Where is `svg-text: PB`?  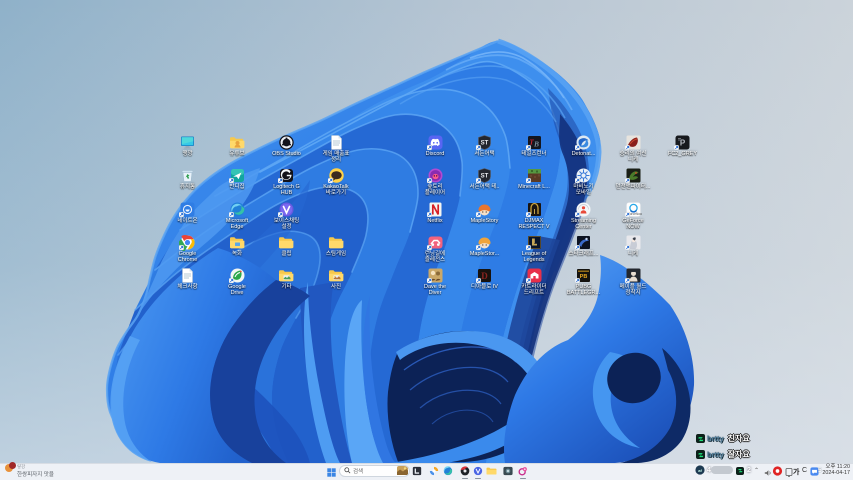
svg-text: PB is located at coordinates (584, 277).